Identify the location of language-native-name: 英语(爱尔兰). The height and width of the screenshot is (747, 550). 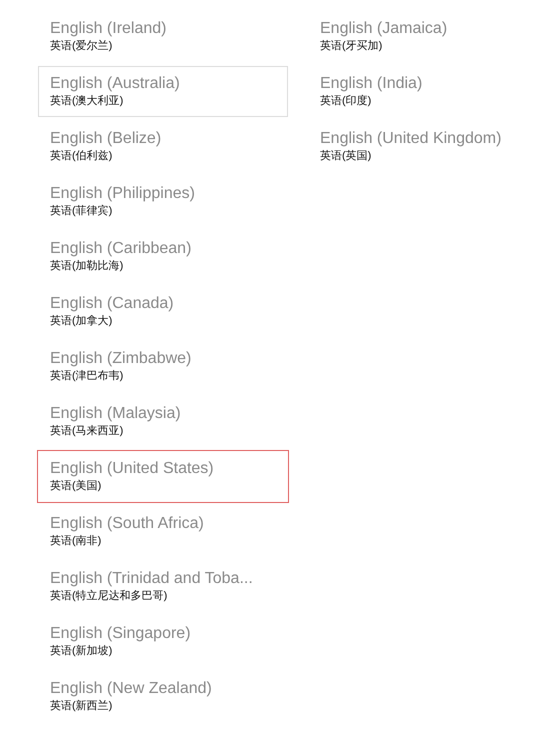
(82, 46).